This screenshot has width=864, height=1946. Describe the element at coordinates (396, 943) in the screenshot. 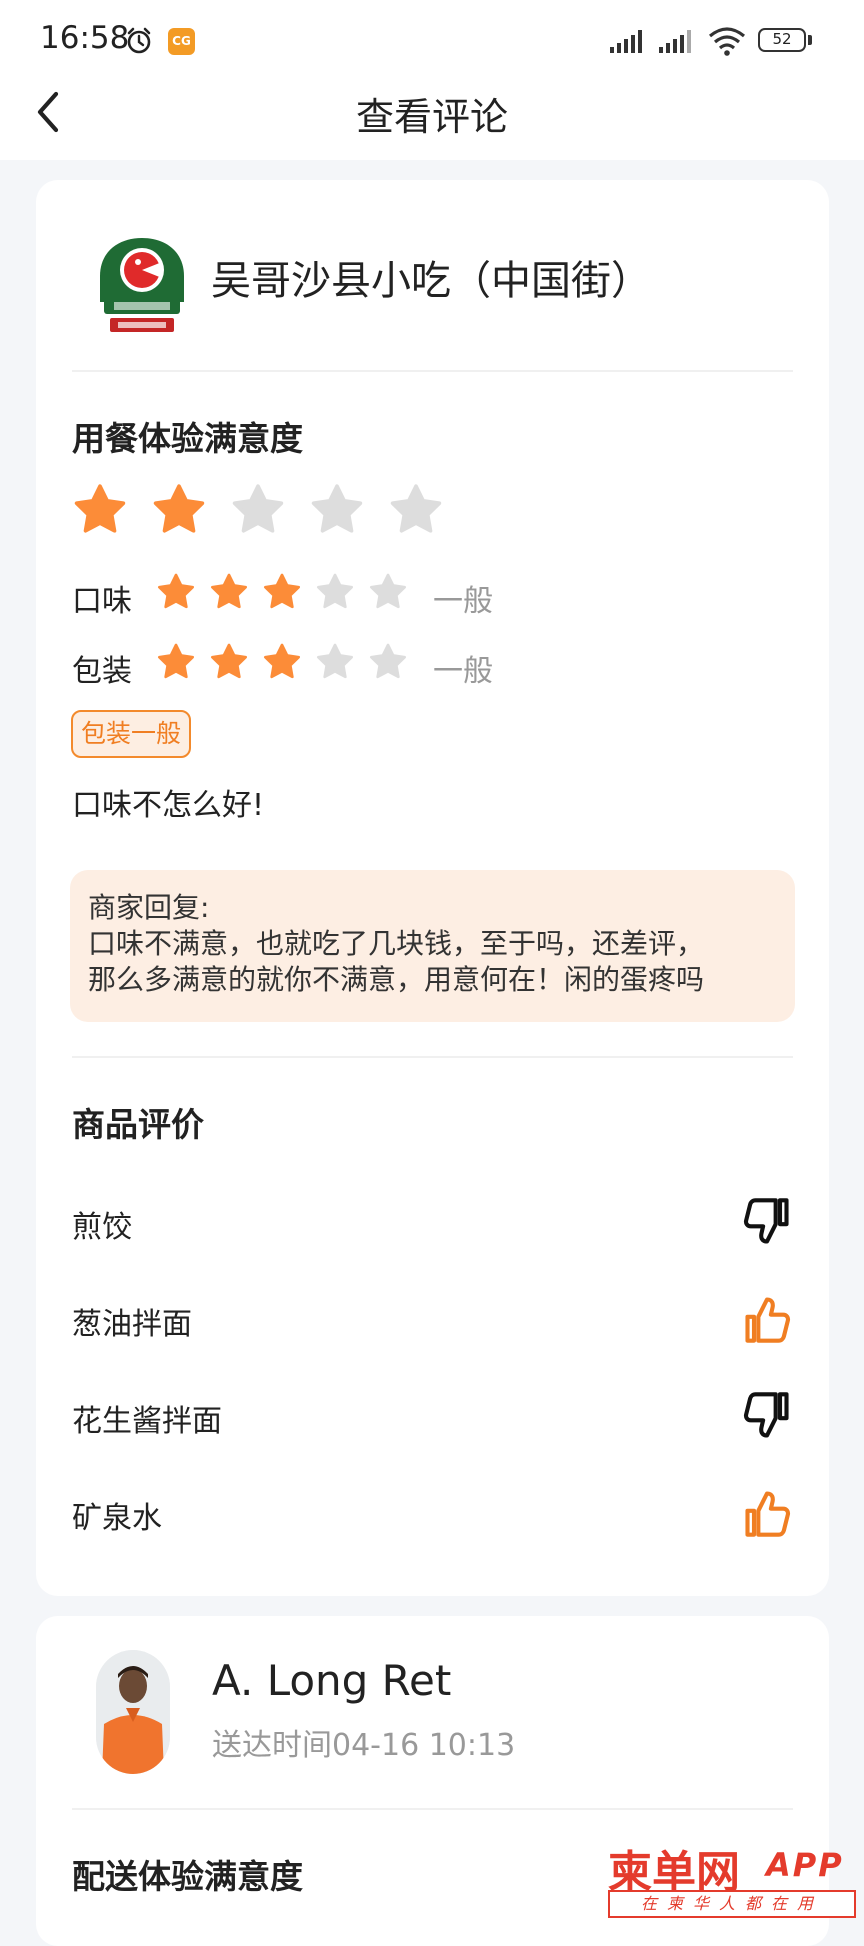

I see `merchant-reply-text: 口味不满意，也就吃了几块钱，至于吗，还差评，` at that location.